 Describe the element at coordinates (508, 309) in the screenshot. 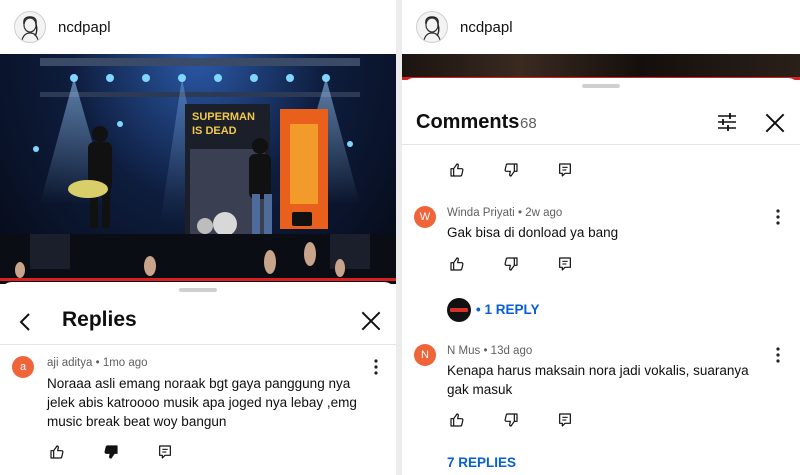

I see `view-replies-link: • 1 REPLY` at that location.